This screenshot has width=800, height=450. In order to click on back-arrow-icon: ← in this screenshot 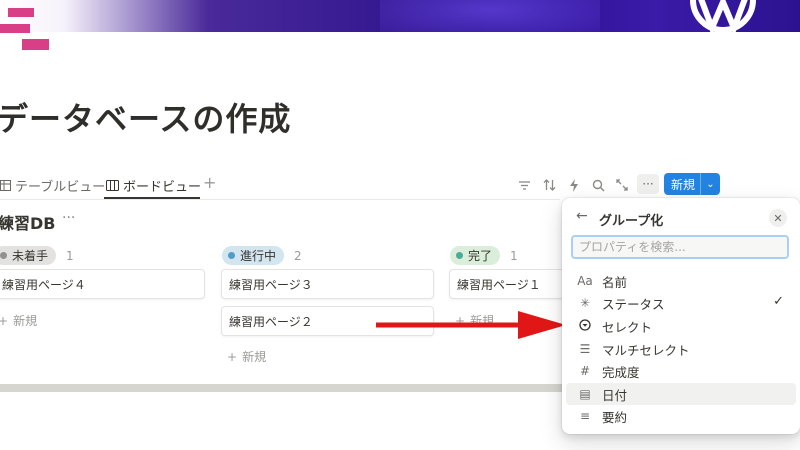, I will do `click(582, 216)`.